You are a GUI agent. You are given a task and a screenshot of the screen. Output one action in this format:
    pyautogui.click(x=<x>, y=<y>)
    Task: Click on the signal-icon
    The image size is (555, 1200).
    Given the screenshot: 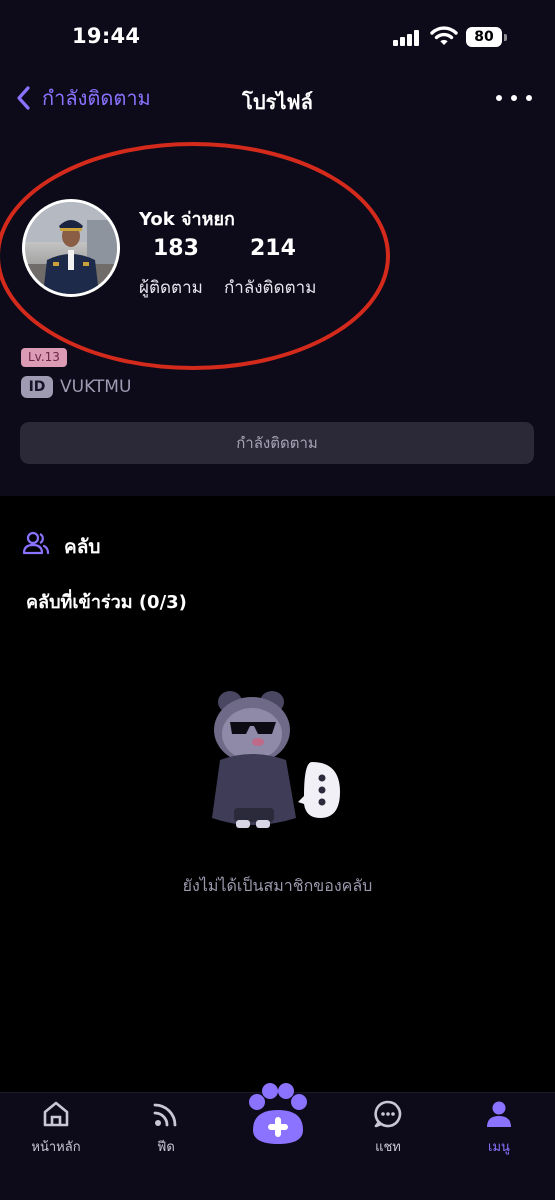 What is the action you would take?
    pyautogui.click(x=407, y=38)
    